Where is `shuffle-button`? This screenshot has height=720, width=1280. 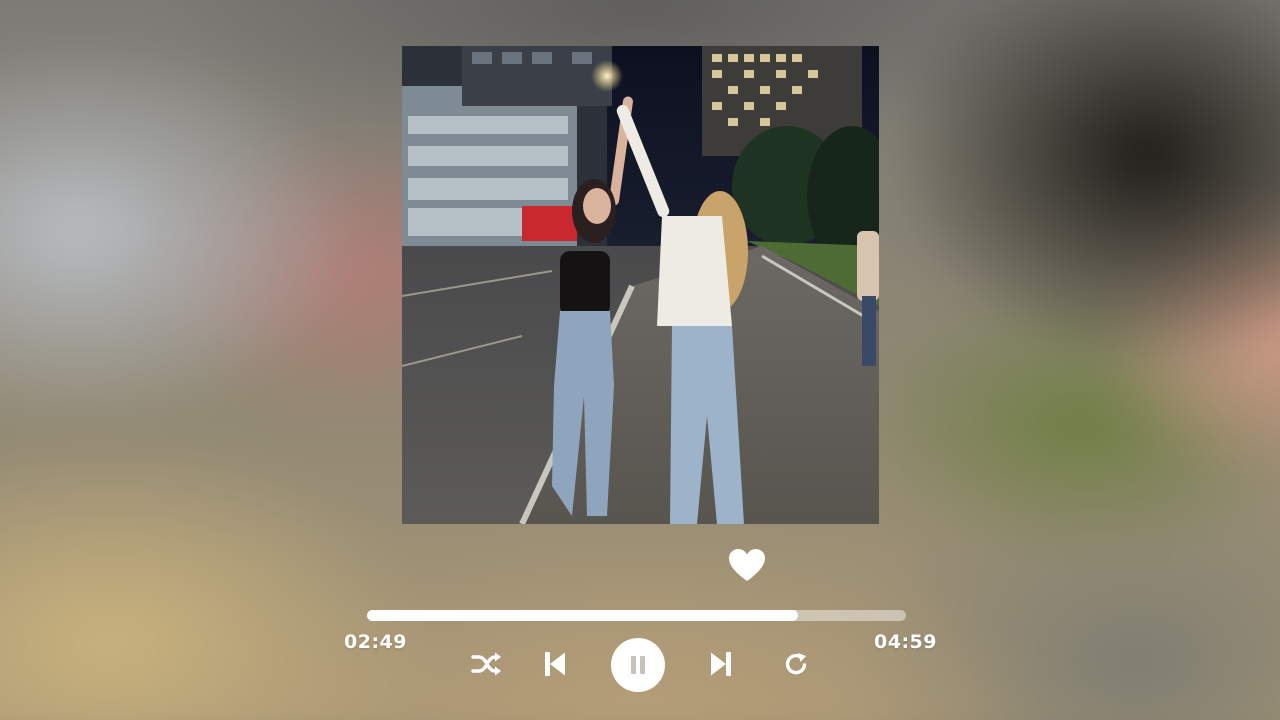
shuffle-button is located at coordinates (487, 664).